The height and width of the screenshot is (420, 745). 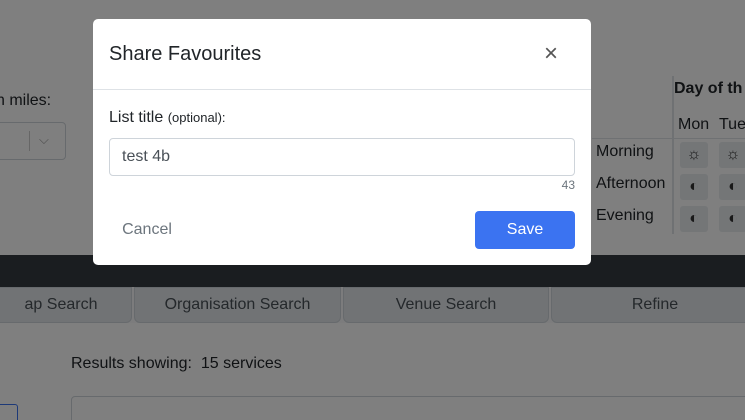 What do you see at coordinates (525, 230) in the screenshot?
I see `save-button: Save` at bounding box center [525, 230].